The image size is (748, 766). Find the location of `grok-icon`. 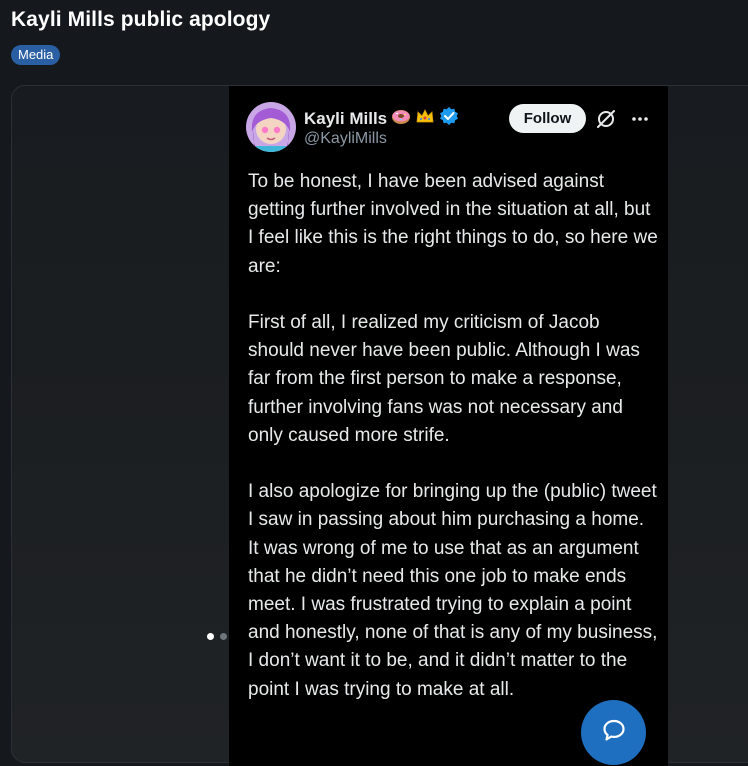

grok-icon is located at coordinates (606, 119).